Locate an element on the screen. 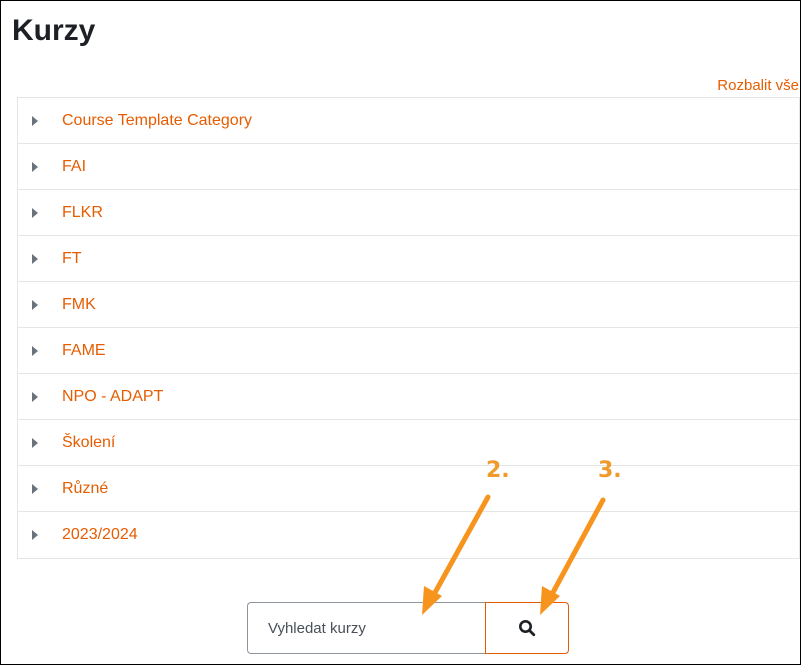 The height and width of the screenshot is (665, 801). course-search is located at coordinates (408, 628).